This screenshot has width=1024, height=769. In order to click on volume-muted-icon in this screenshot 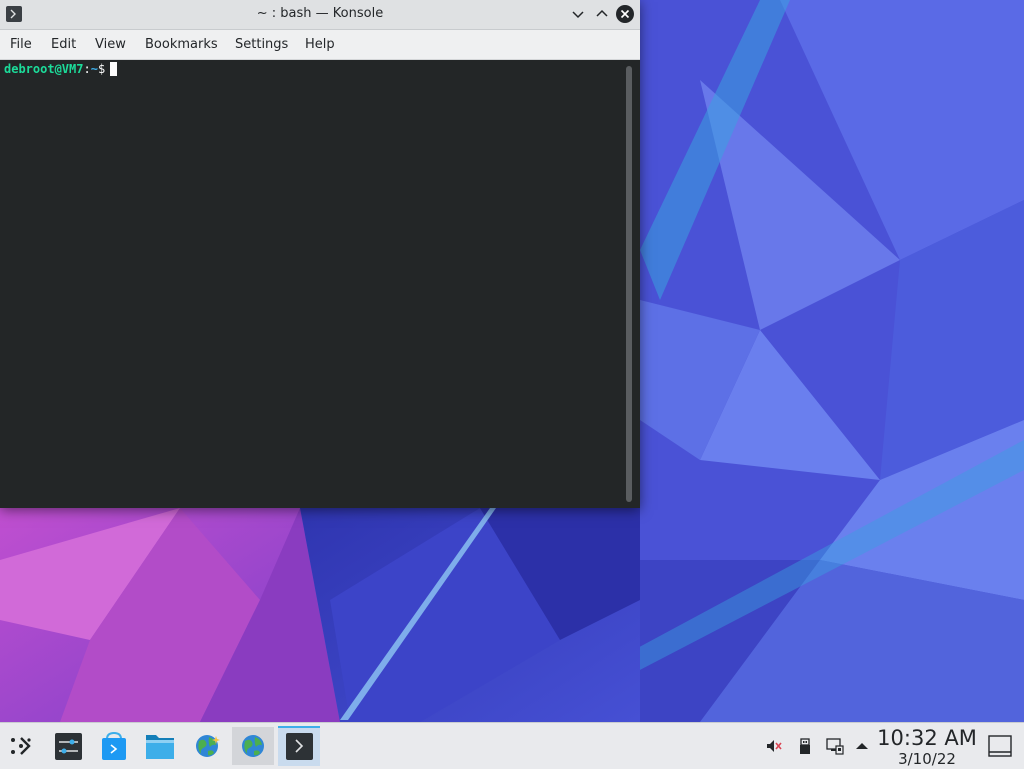, I will do `click(774, 746)`.